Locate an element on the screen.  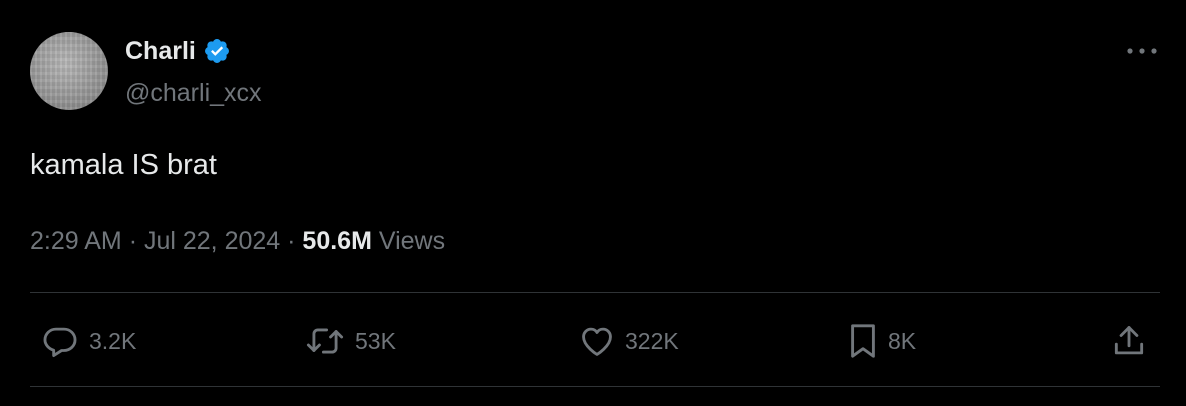
share-button is located at coordinates (1129, 341).